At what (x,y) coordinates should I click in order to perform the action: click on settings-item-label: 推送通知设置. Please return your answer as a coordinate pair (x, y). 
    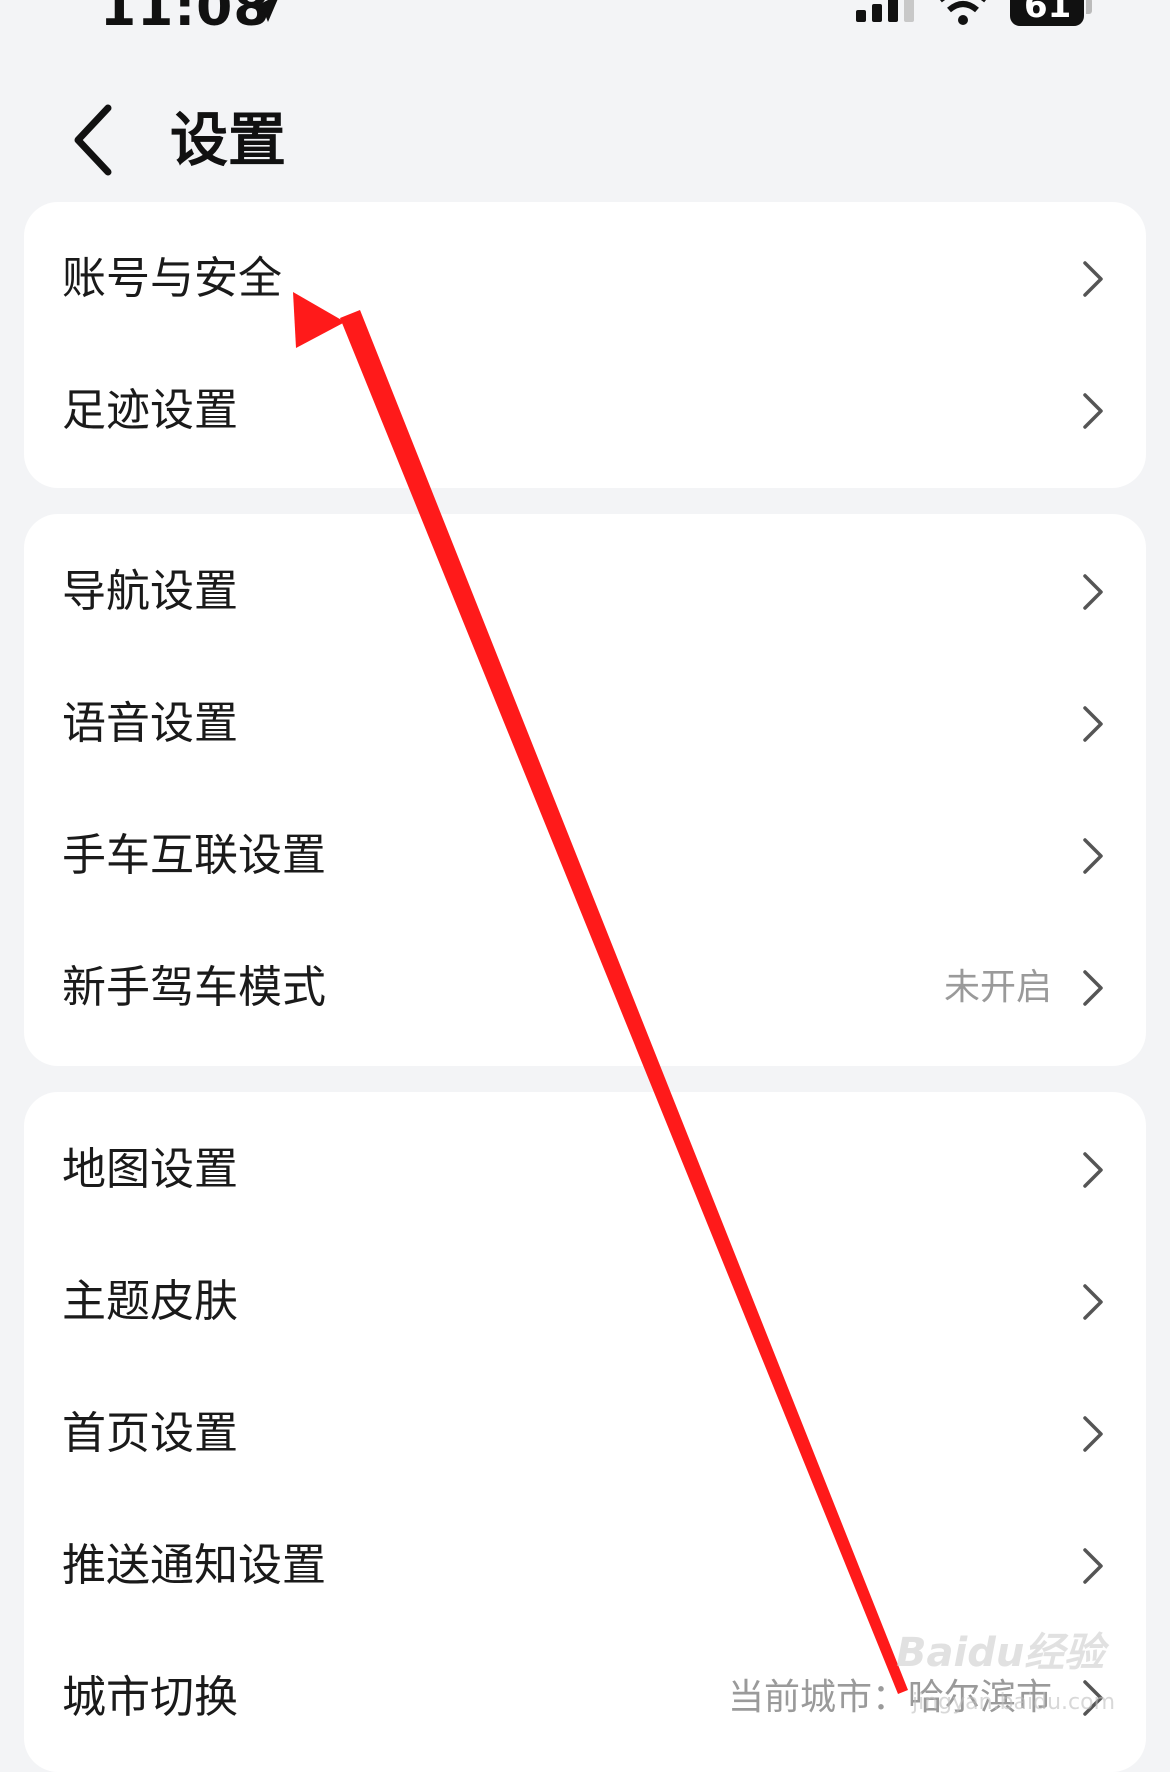
    Looking at the image, I should click on (194, 1565).